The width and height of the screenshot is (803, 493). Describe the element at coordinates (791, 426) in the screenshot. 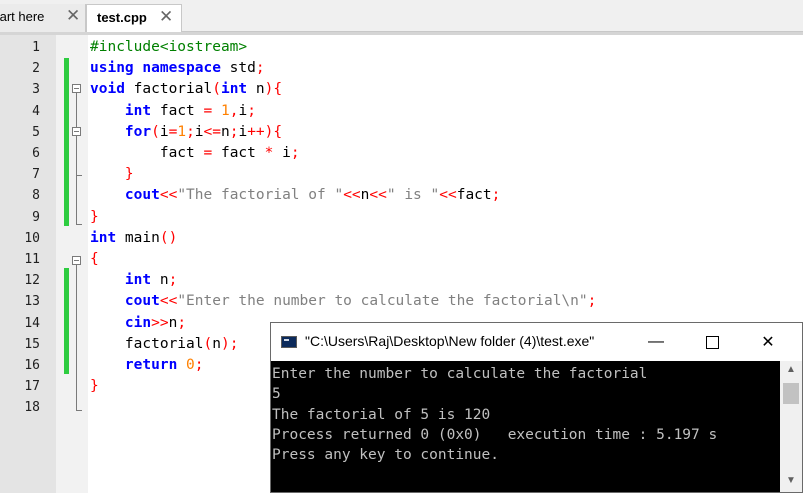

I see `console-scrollbar: ▲ ▼` at that location.